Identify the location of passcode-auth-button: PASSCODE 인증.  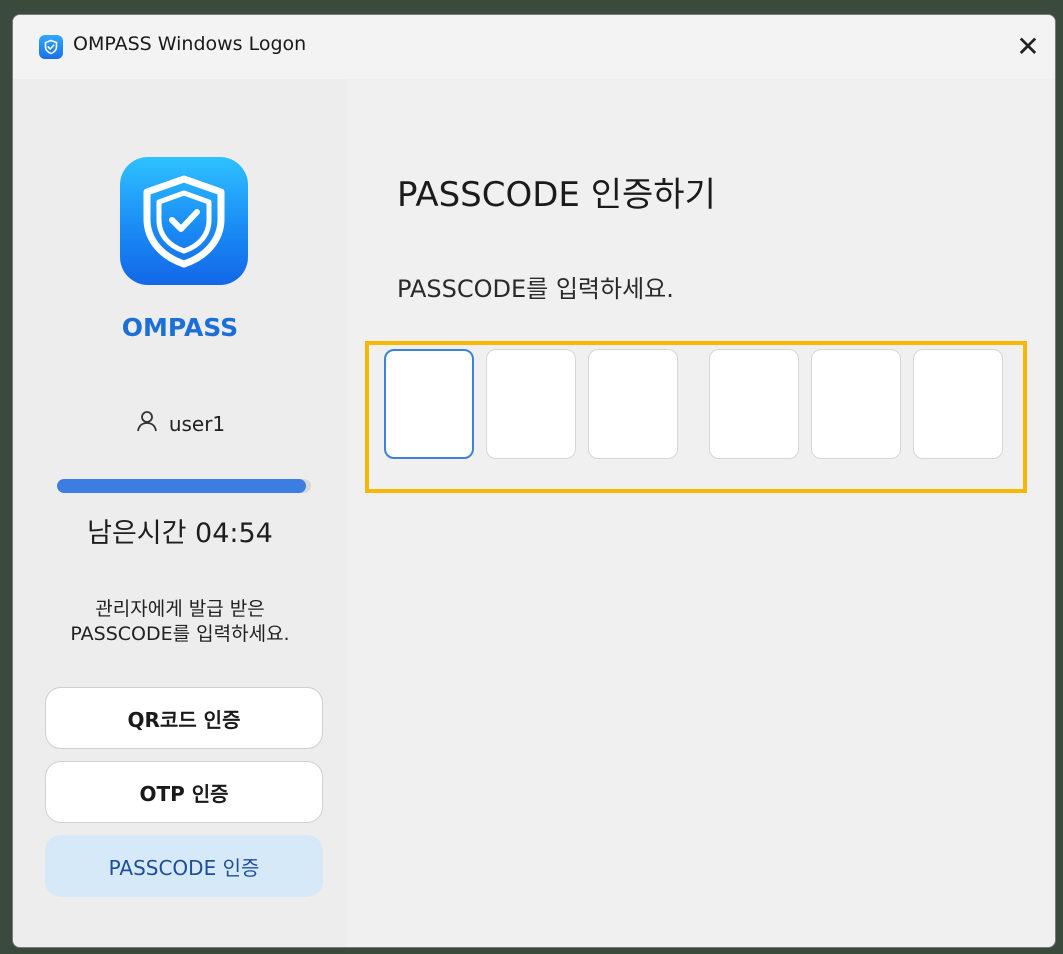
(184, 866).